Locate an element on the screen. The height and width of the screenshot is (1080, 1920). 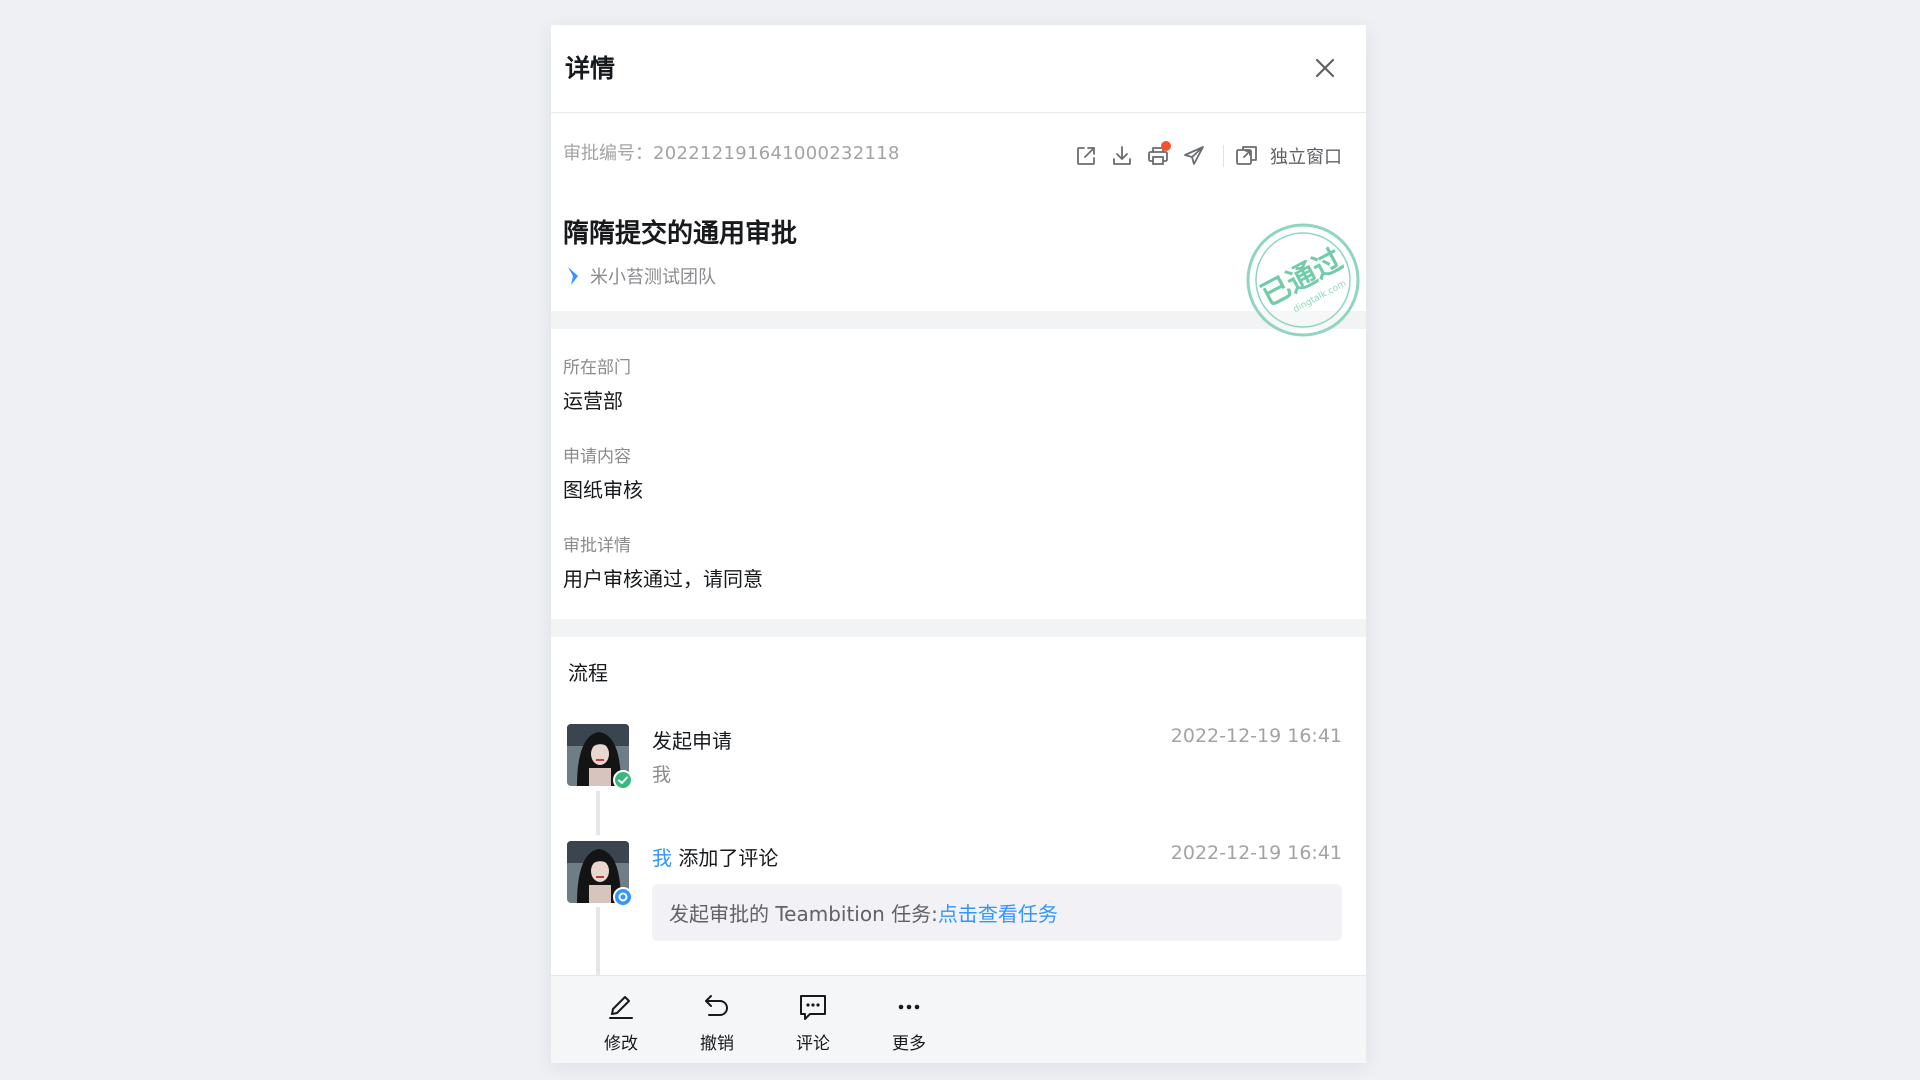
flow-actor-link: 我 is located at coordinates (662, 858).